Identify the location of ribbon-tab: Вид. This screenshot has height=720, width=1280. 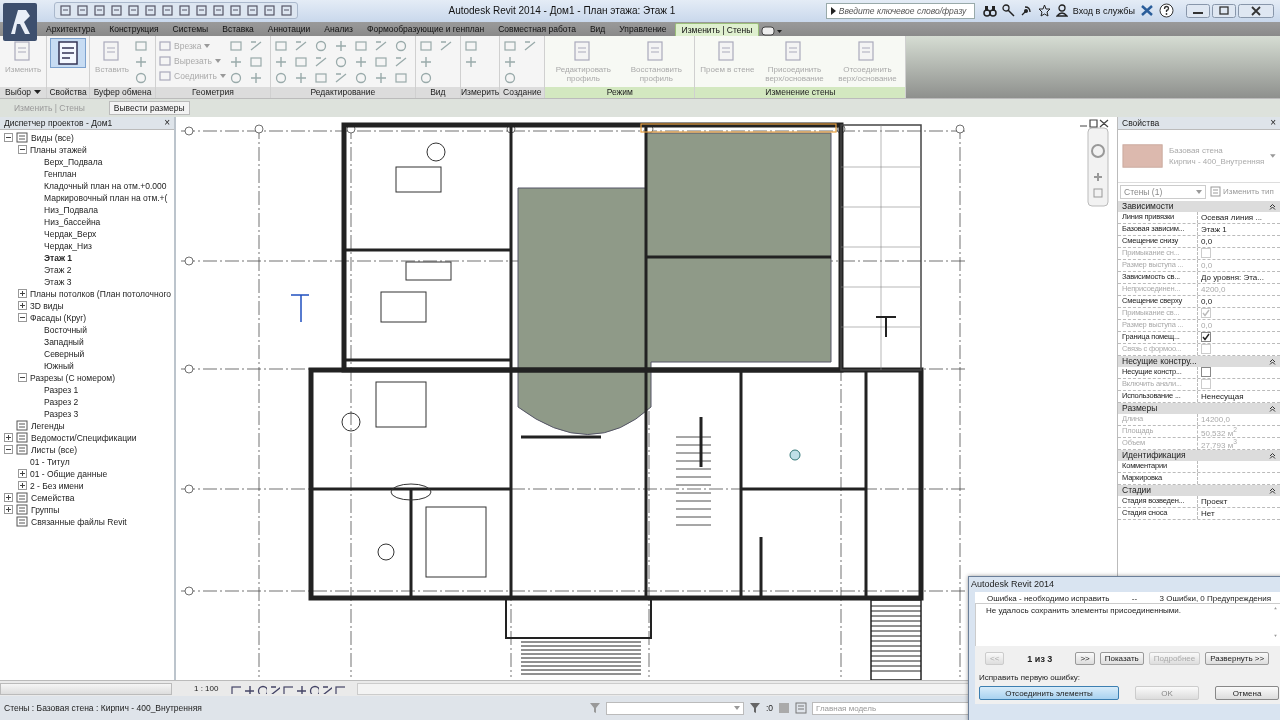
(597, 29).